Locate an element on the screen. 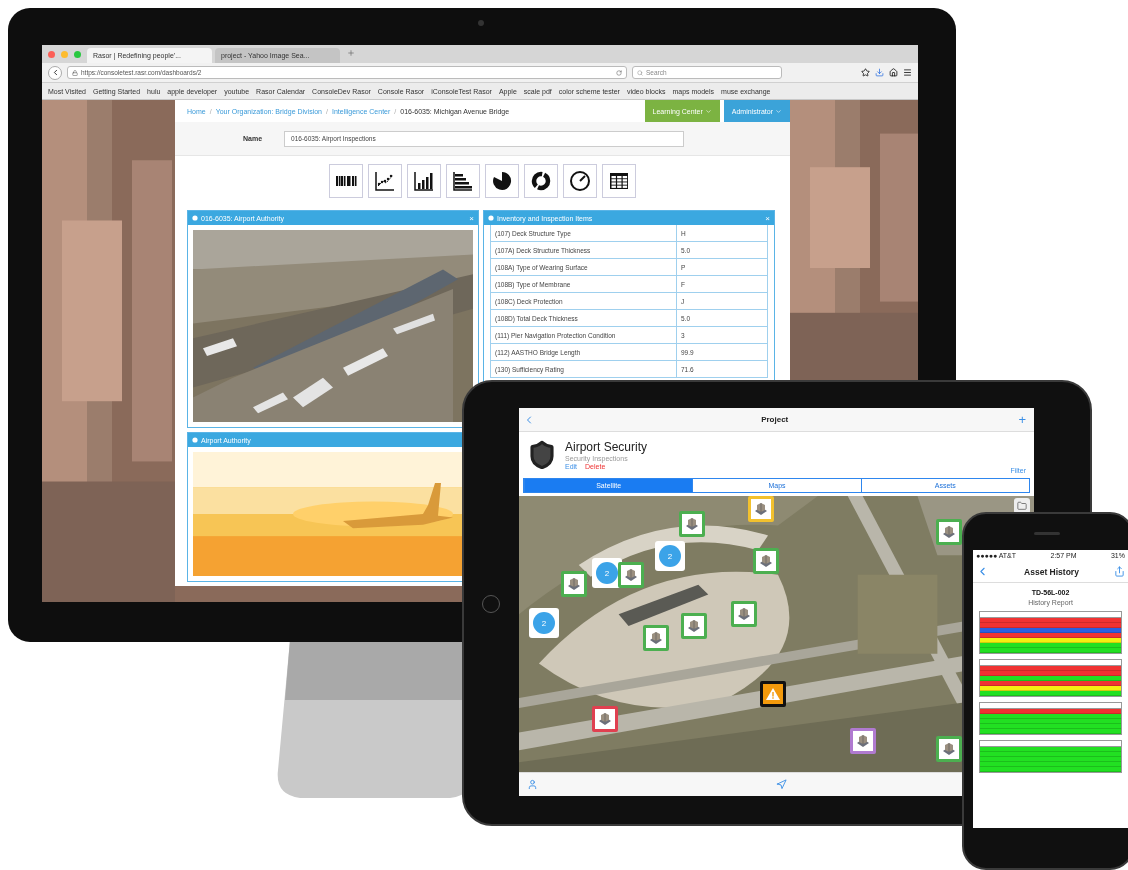  back-button is located at coordinates (55, 72).